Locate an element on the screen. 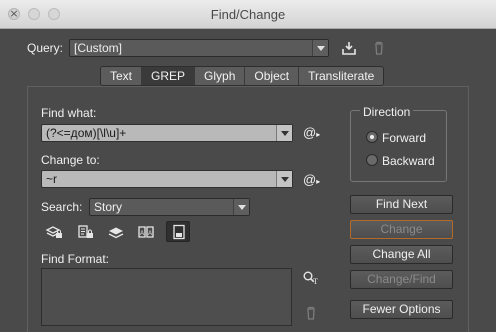  title-bar: × Find/Change is located at coordinates (248, 14).